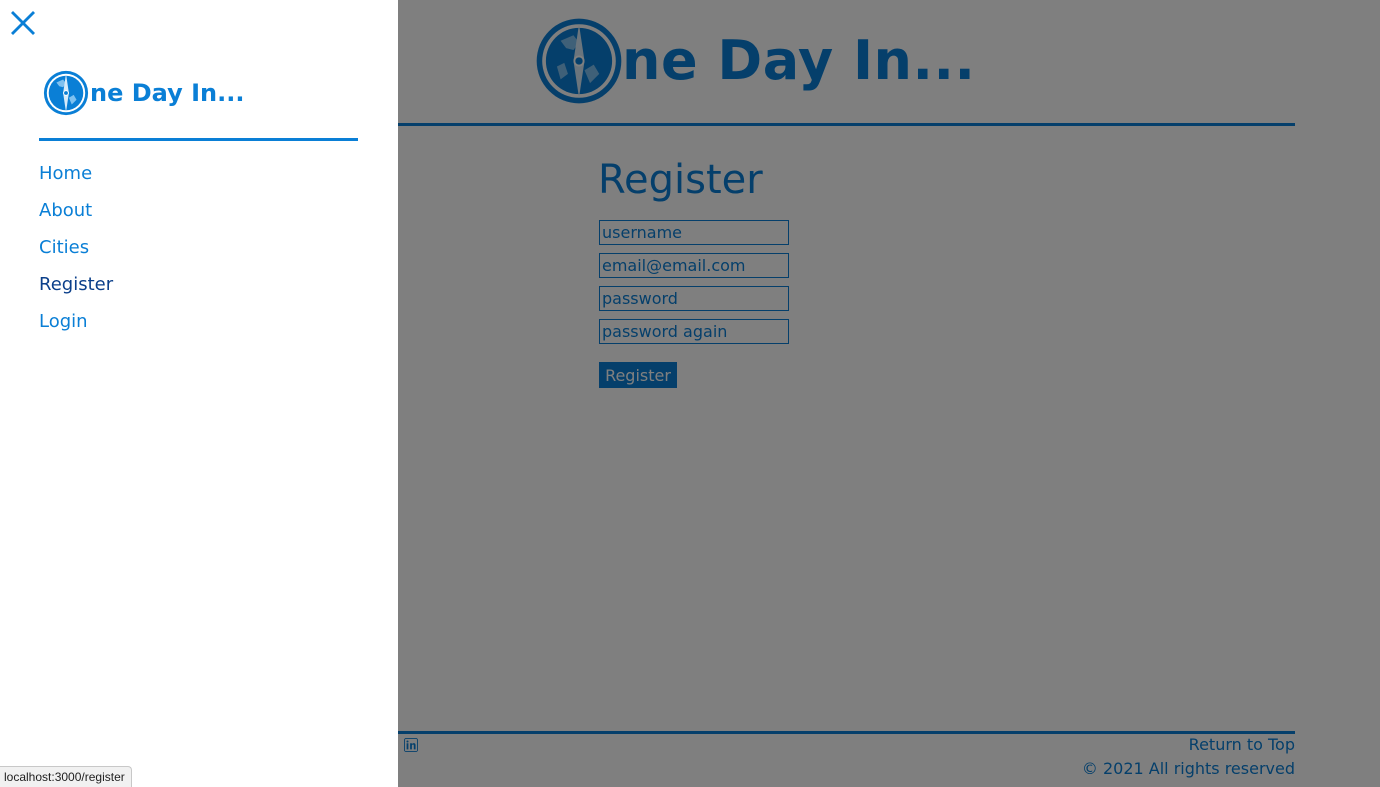 This screenshot has height=787, width=1380. Describe the element at coordinates (66, 93) in the screenshot. I see `compass-globe-icon` at that location.